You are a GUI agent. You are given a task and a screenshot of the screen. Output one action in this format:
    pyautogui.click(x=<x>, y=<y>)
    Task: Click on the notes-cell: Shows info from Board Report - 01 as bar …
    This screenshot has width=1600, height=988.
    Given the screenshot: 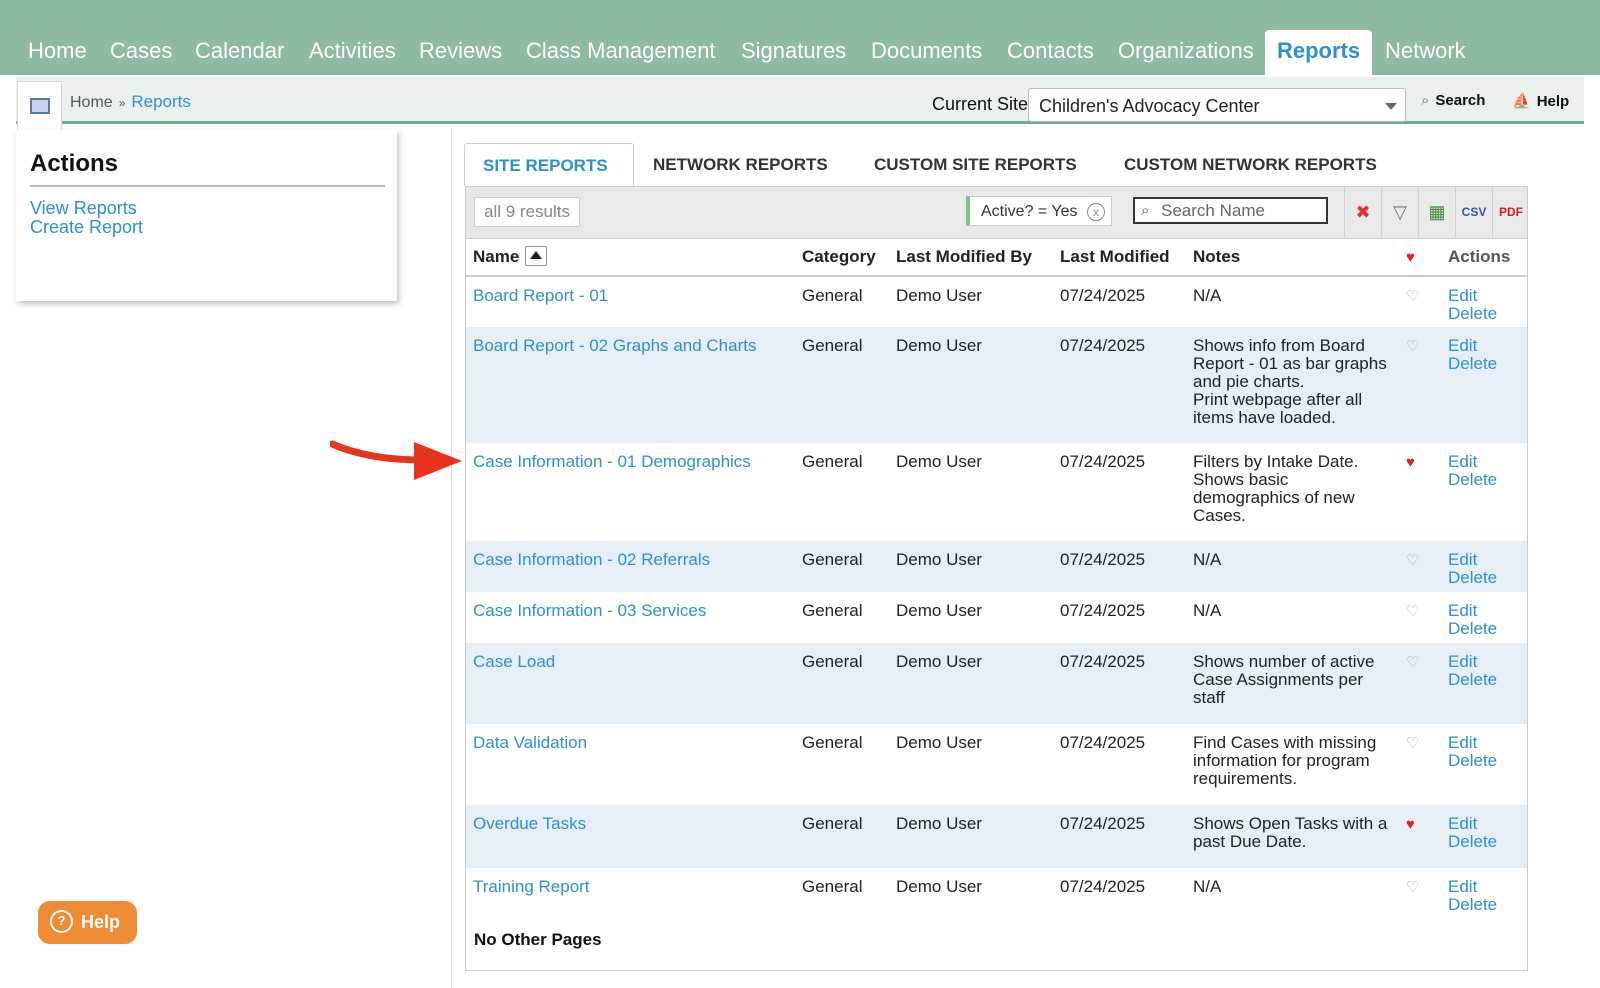 What is the action you would take?
    pyautogui.click(x=1296, y=385)
    